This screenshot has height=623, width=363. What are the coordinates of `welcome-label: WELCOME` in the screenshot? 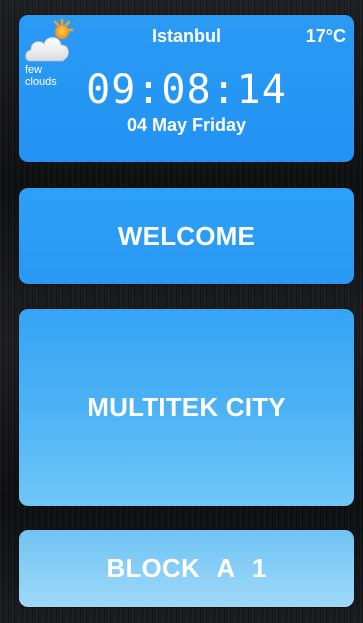 It's located at (186, 235).